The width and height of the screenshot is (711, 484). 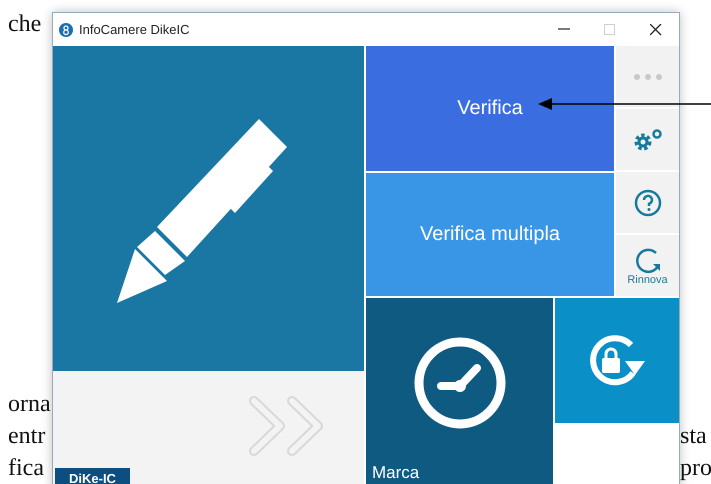 I want to click on clock-icon, so click(x=459, y=383).